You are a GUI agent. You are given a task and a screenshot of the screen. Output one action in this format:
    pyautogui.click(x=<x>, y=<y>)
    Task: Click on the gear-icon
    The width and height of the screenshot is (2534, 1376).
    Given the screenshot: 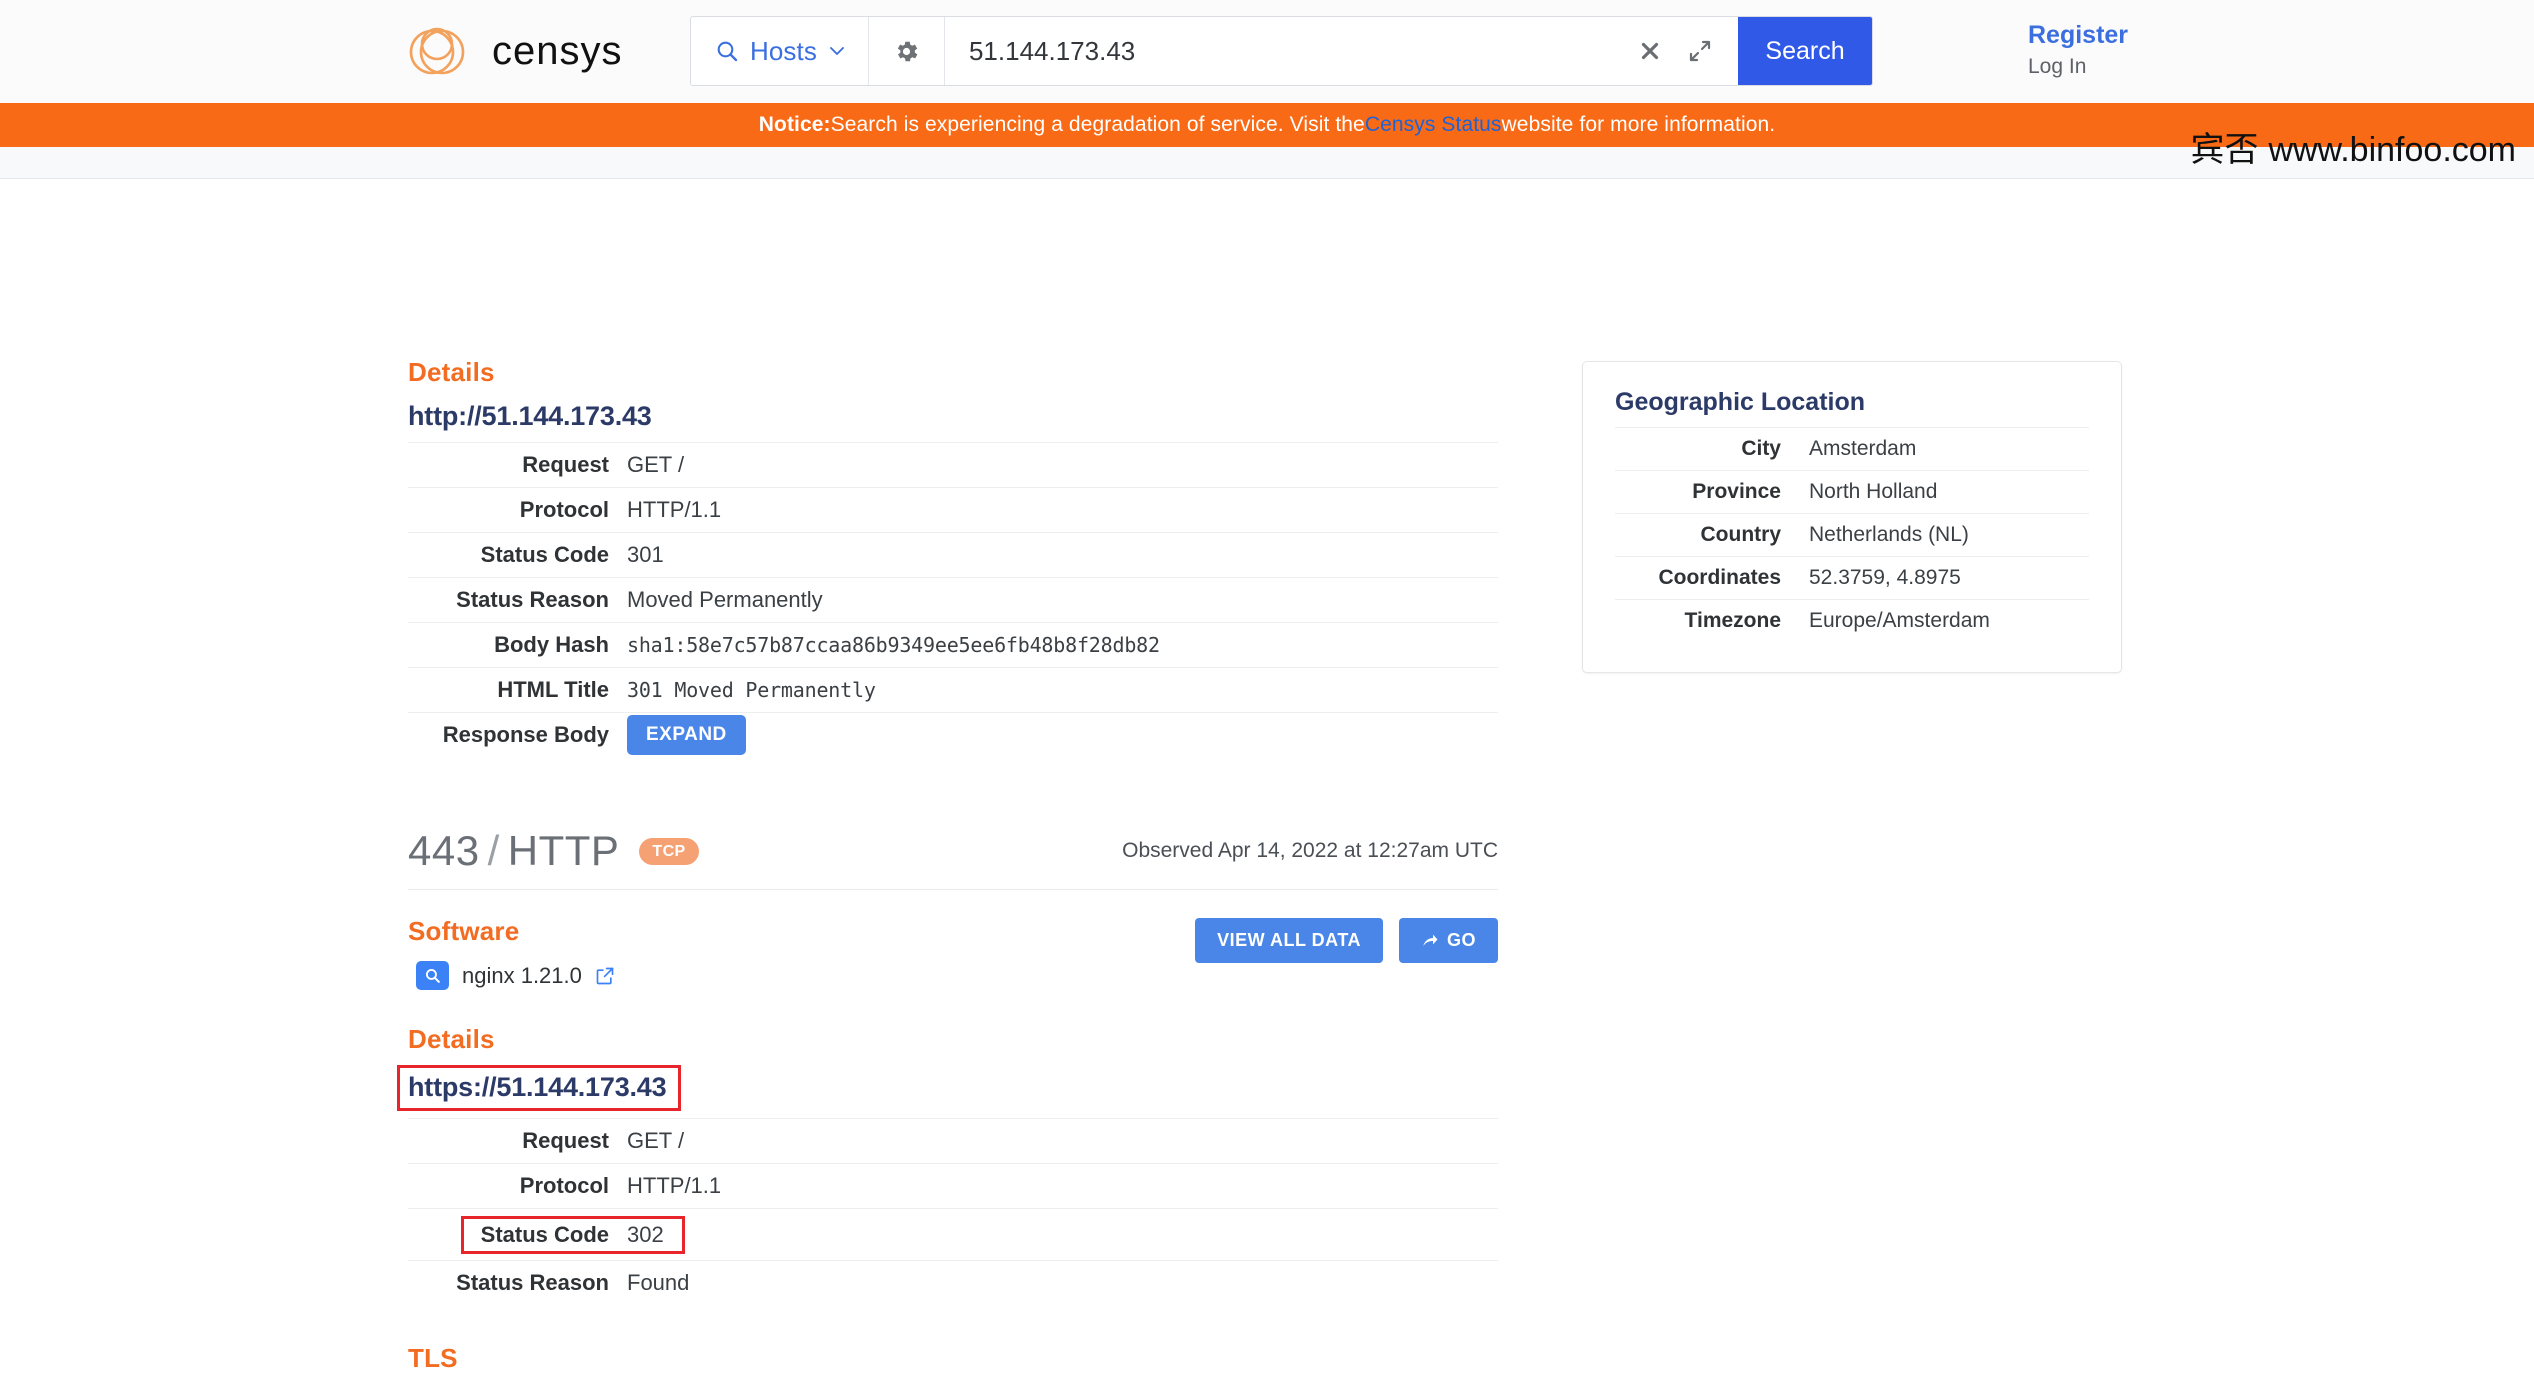 What is the action you would take?
    pyautogui.click(x=907, y=51)
    